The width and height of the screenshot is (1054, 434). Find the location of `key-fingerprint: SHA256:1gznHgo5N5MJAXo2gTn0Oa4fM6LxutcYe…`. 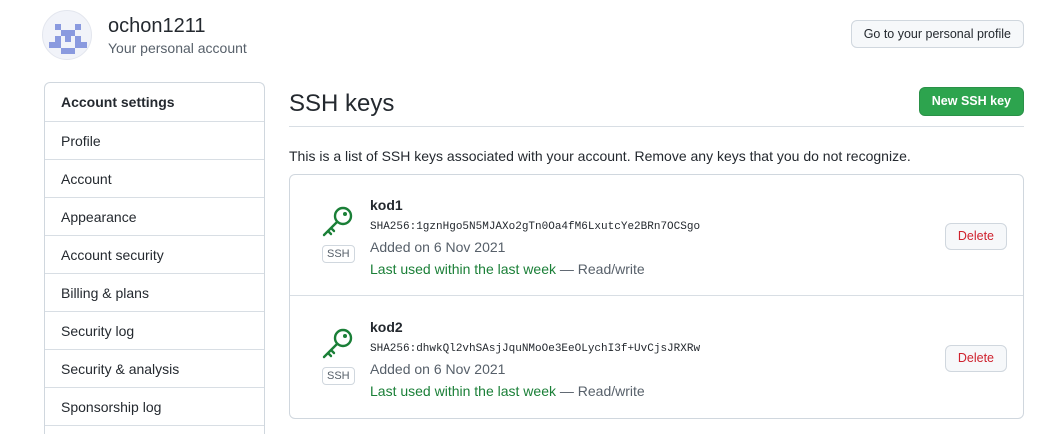

key-fingerprint: SHA256:1gznHgo5N5MJAXo2gTn0Oa4fM6LxutcYe… is located at coordinates (535, 227).